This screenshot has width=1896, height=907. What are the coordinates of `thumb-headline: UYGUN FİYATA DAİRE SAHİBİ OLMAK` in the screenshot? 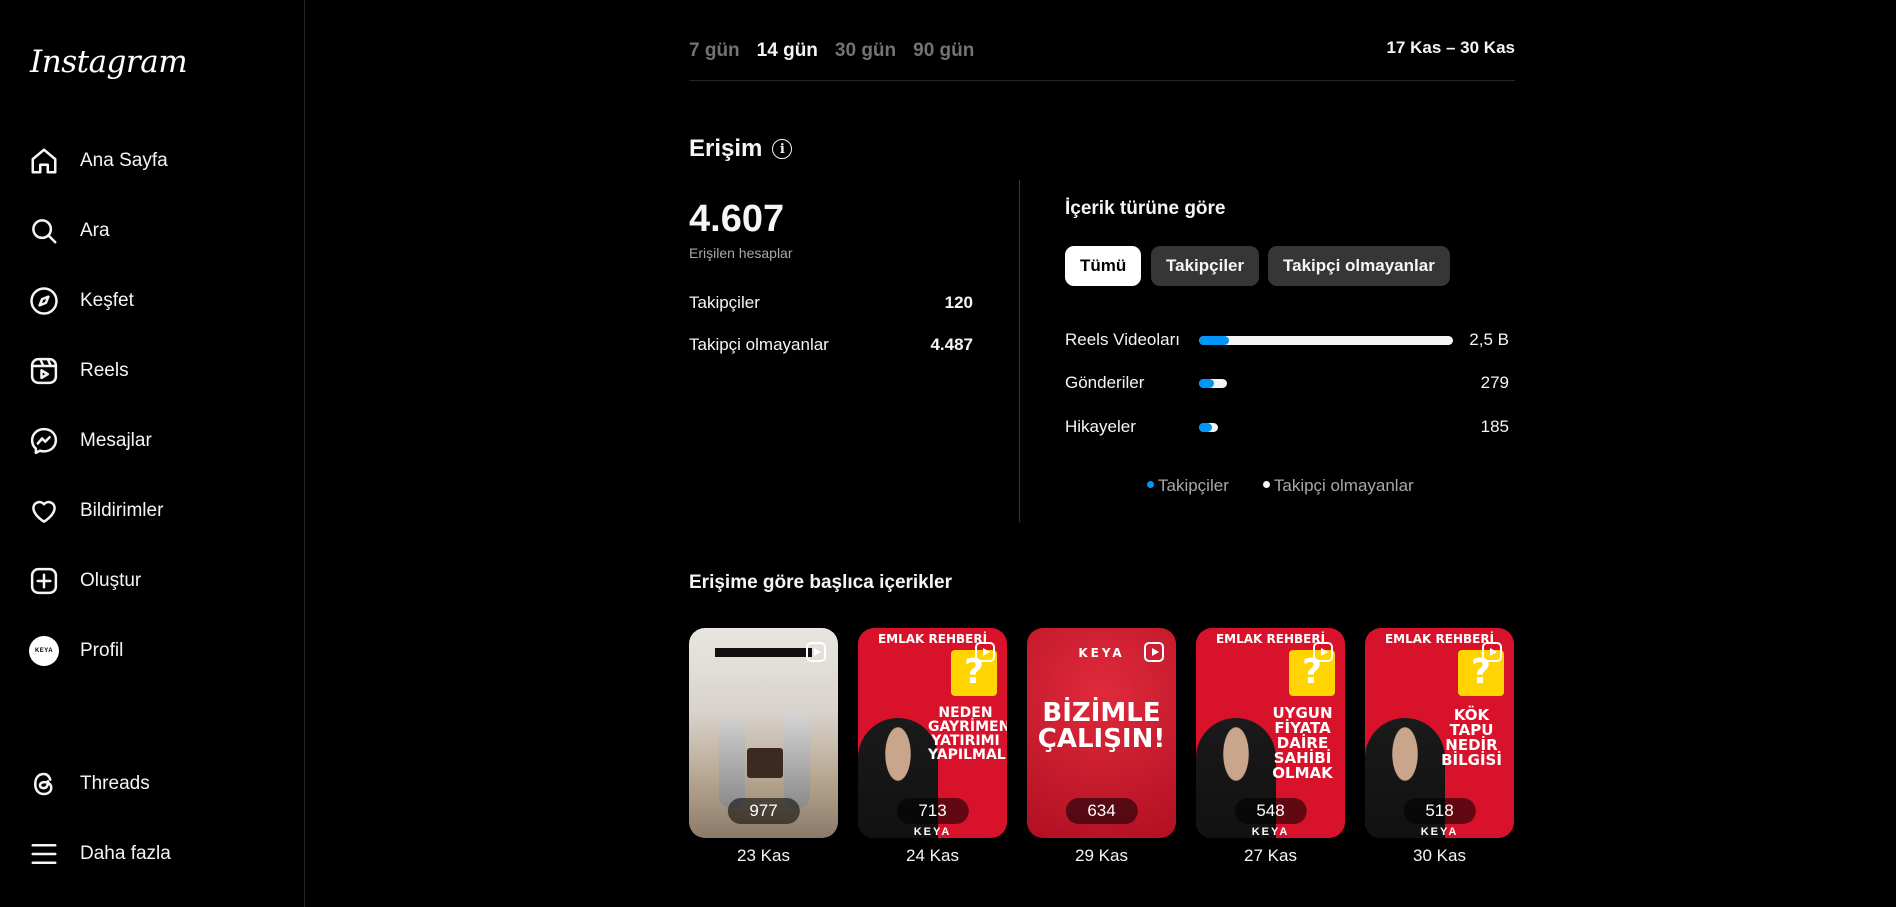 It's located at (1302, 743).